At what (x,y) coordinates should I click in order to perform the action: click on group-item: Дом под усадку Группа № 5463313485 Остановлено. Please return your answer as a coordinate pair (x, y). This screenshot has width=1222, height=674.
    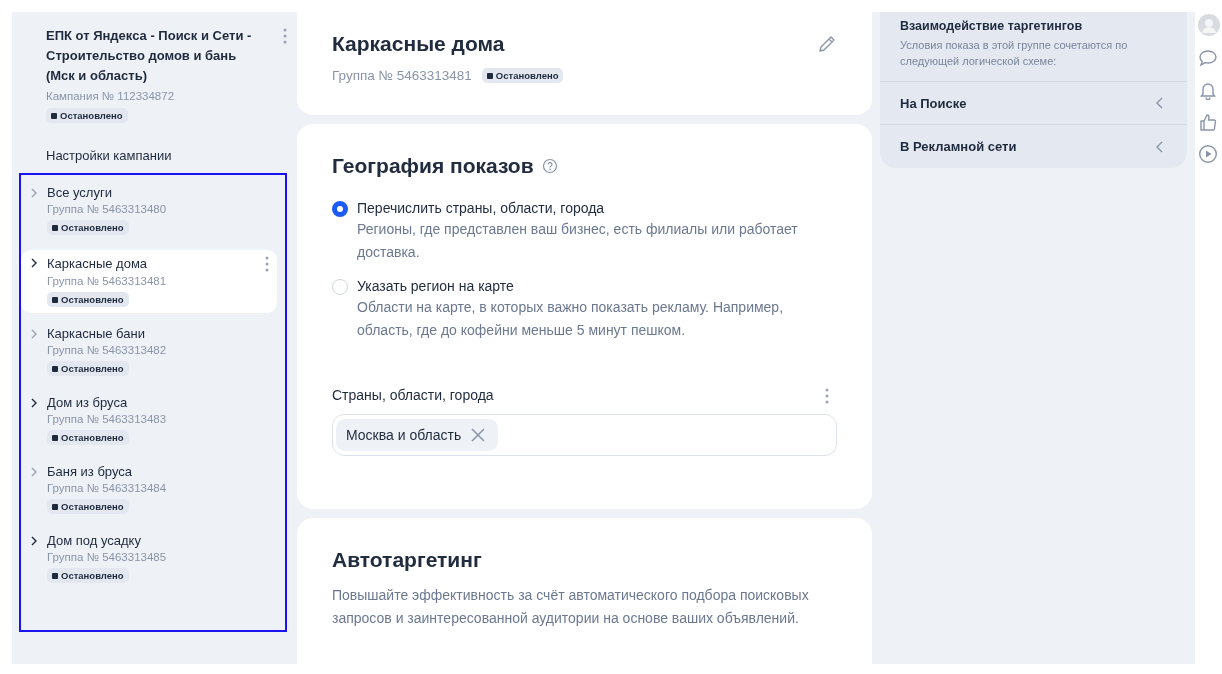
    Looking at the image, I should click on (149, 559).